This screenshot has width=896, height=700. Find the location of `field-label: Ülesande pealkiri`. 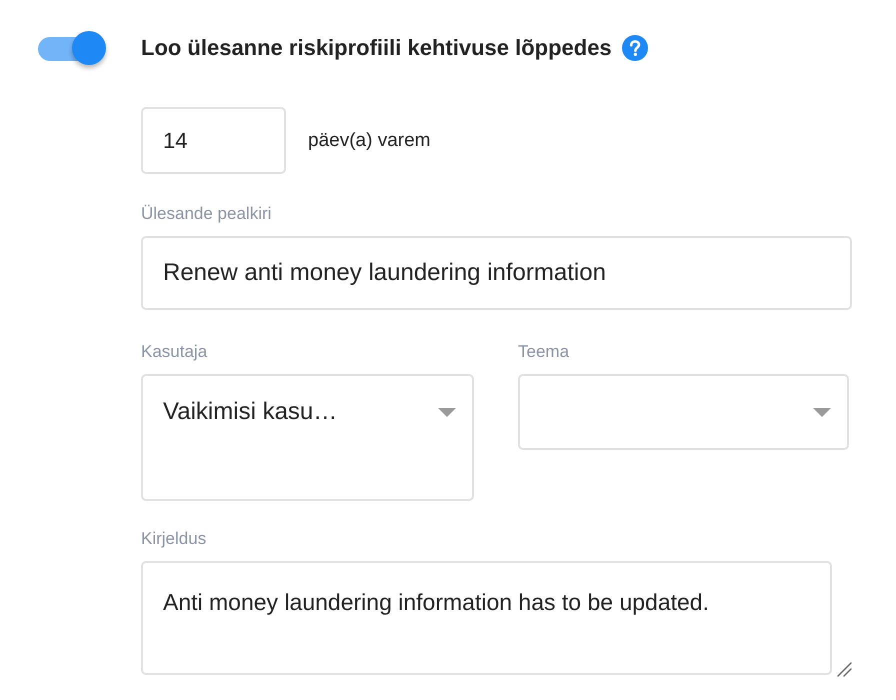

field-label: Ülesande pealkiri is located at coordinates (206, 214).